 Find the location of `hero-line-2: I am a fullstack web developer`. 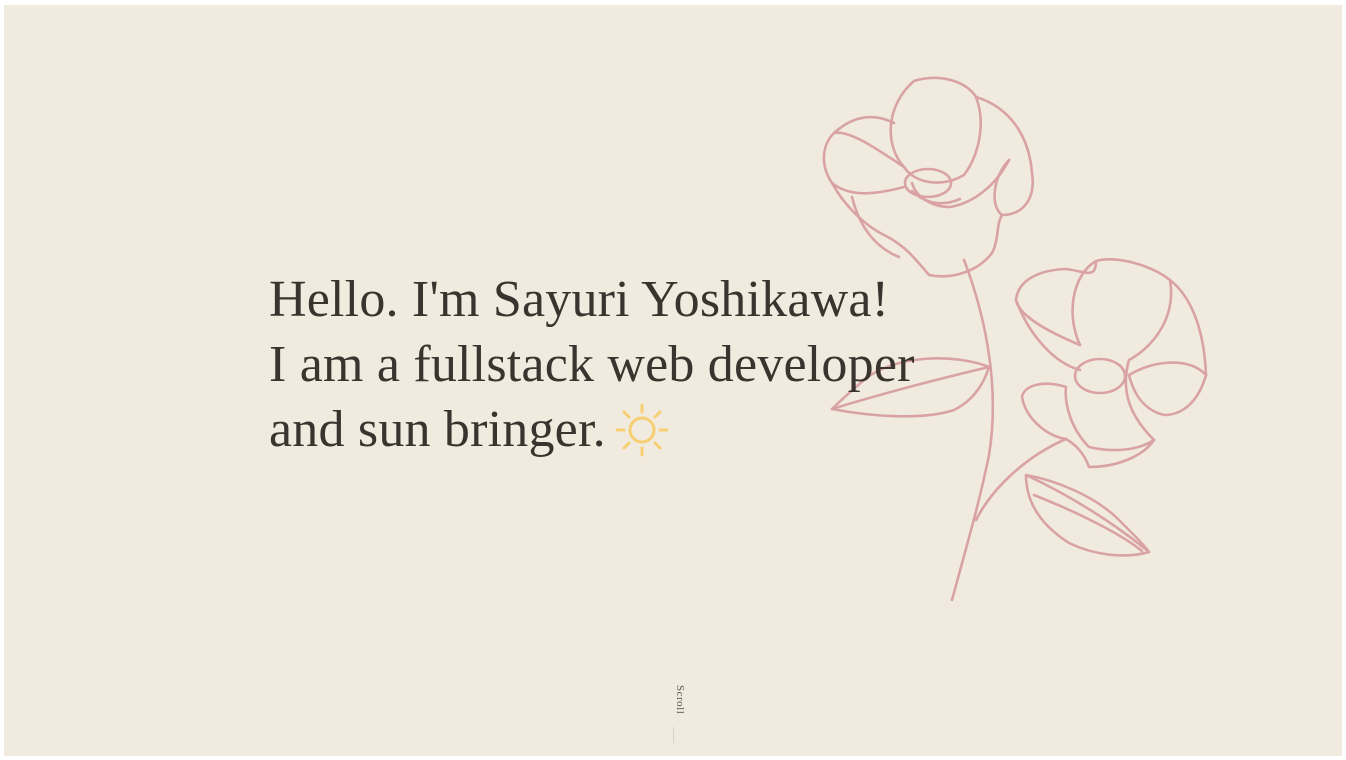

hero-line-2: I am a fullstack web developer is located at coordinates (592, 364).